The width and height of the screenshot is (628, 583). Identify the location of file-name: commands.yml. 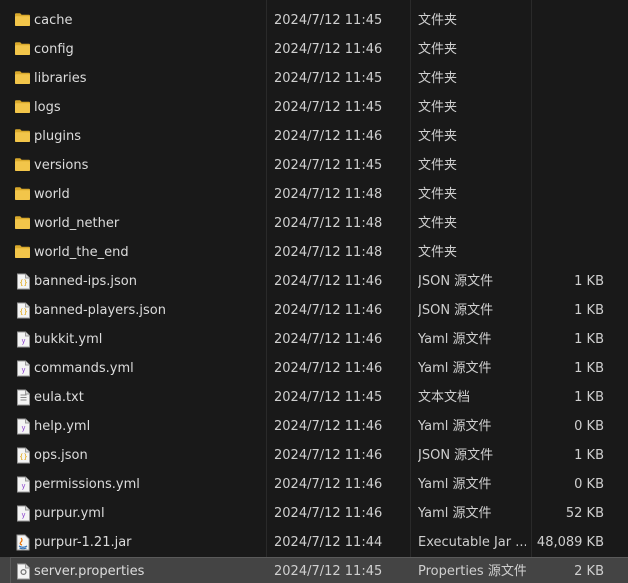
(84, 368).